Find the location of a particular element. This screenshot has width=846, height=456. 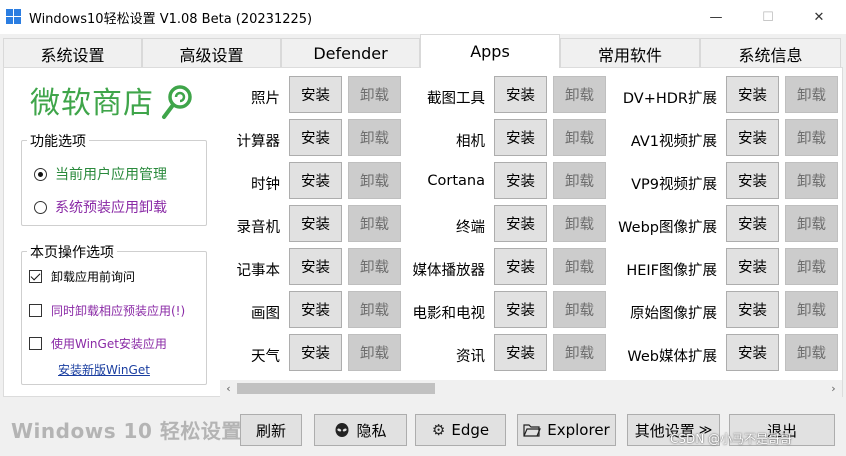

app-label: Web媒体扩展 is located at coordinates (672, 357).